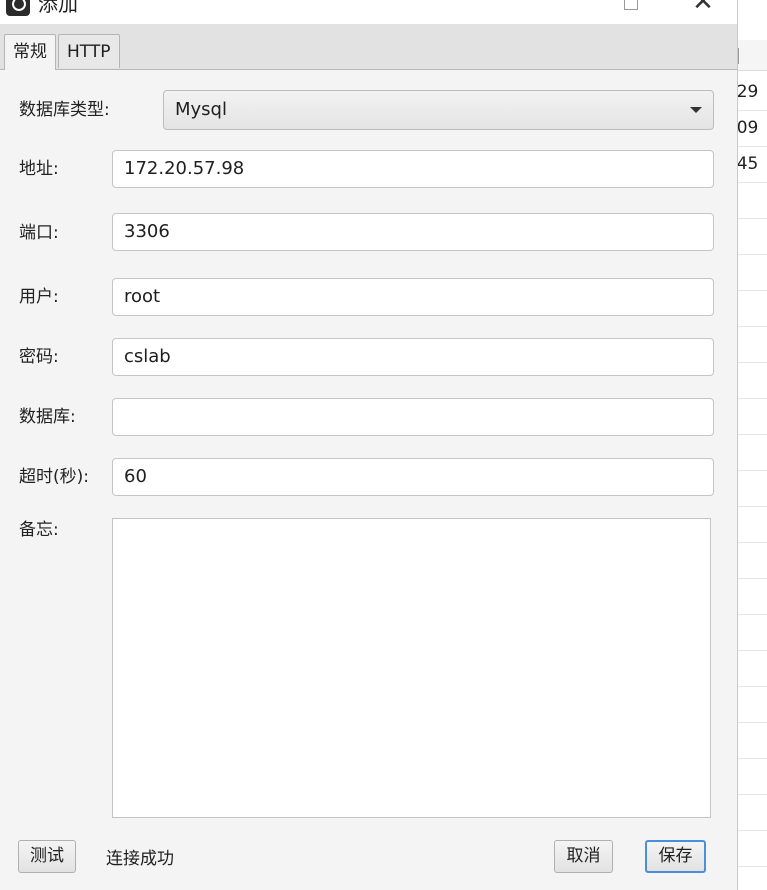 The width and height of the screenshot is (767, 890). I want to click on tab-bar: 常规 HTTP, so click(368, 47).